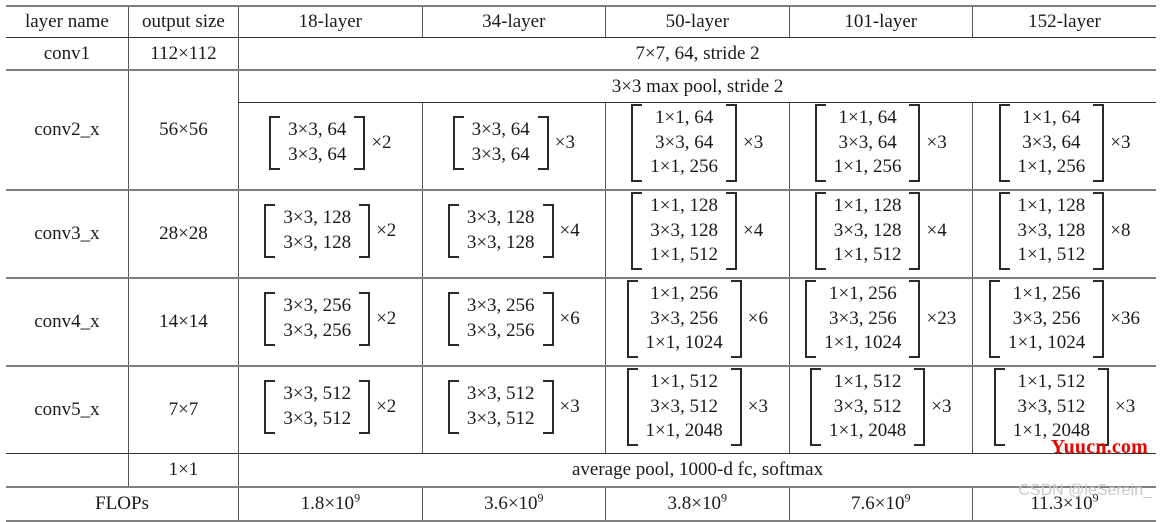 The width and height of the screenshot is (1162, 522). I want to click on cell-conv5x-50-layer: 1×1, 512 3×3, 512 1×1, 2048 ×3, so click(697, 410).